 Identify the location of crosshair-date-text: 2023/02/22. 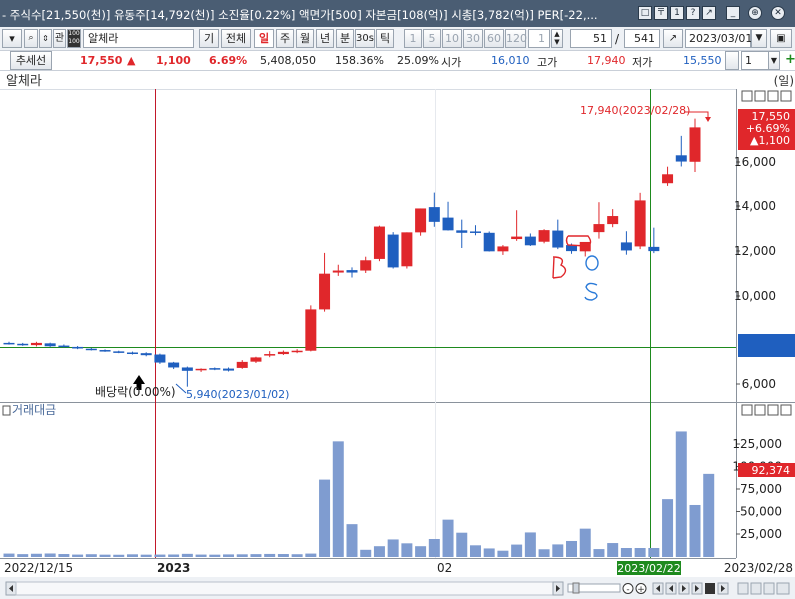
(648, 568).